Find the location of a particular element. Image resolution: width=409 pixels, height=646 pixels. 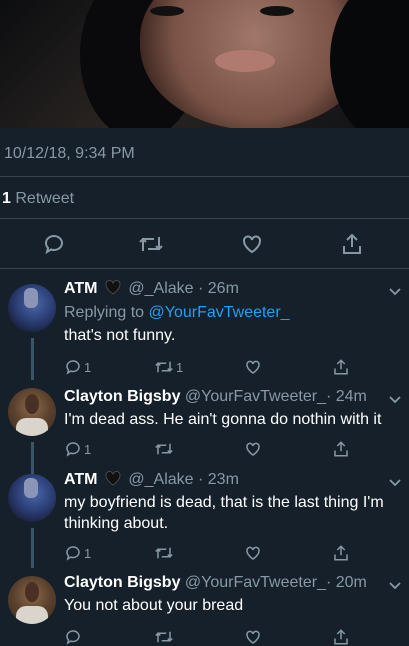

replying-to-link: @YourFavTweeter_ is located at coordinates (219, 312).